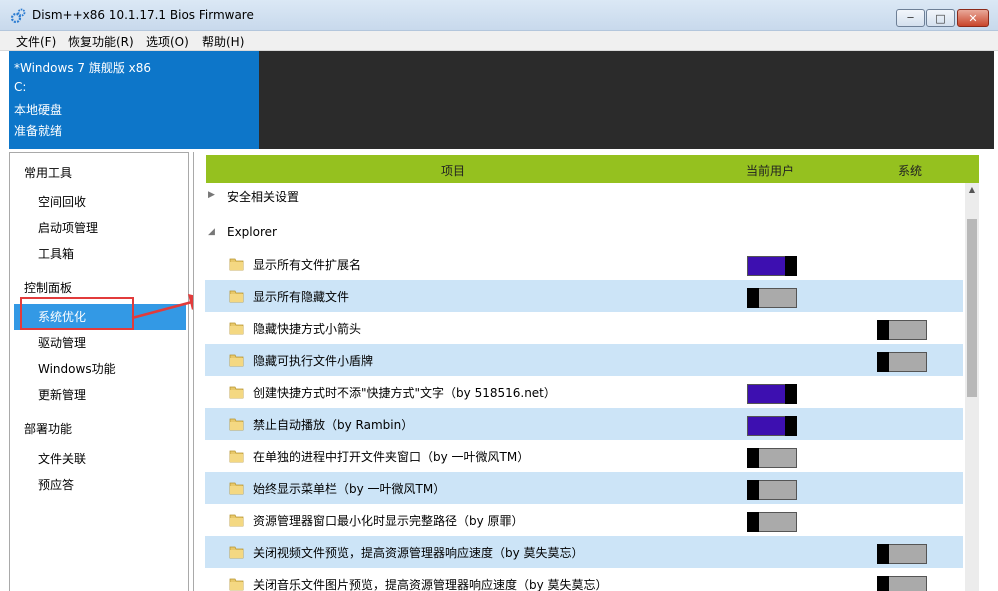 This screenshot has height=591, width=998. What do you see at coordinates (100, 254) in the screenshot?
I see `sidebar-item-toolbox: 工具箱` at bounding box center [100, 254].